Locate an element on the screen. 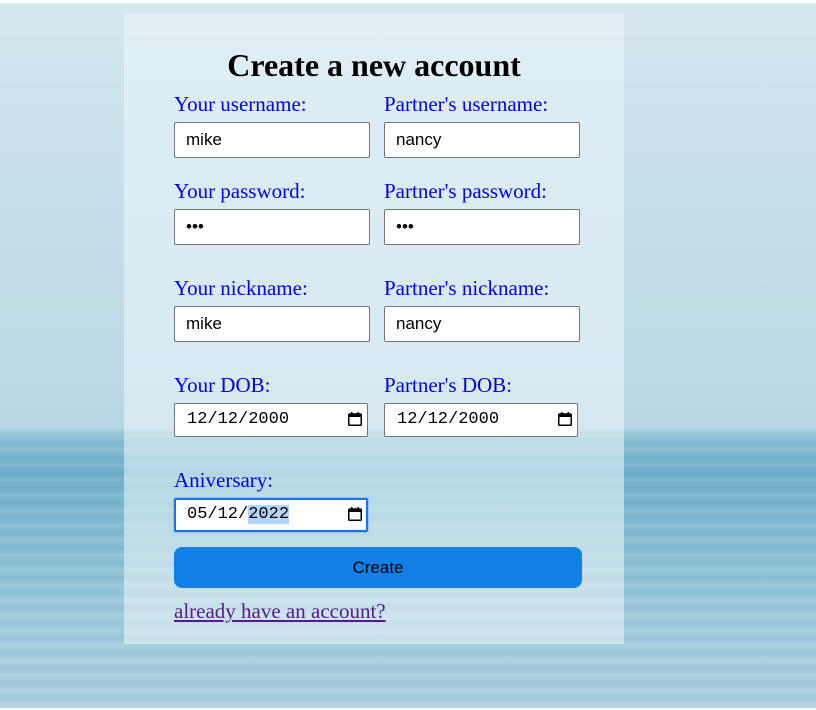 This screenshot has width=816, height=710. partner-nickname-input: nancy is located at coordinates (482, 324).